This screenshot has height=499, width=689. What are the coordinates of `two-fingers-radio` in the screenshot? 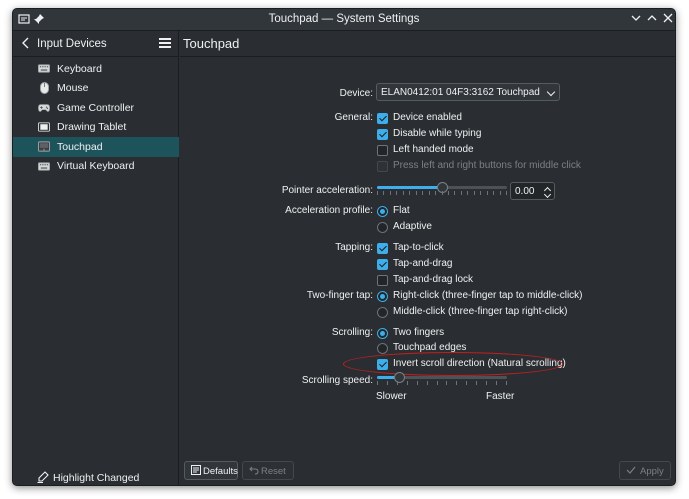 It's located at (382, 333).